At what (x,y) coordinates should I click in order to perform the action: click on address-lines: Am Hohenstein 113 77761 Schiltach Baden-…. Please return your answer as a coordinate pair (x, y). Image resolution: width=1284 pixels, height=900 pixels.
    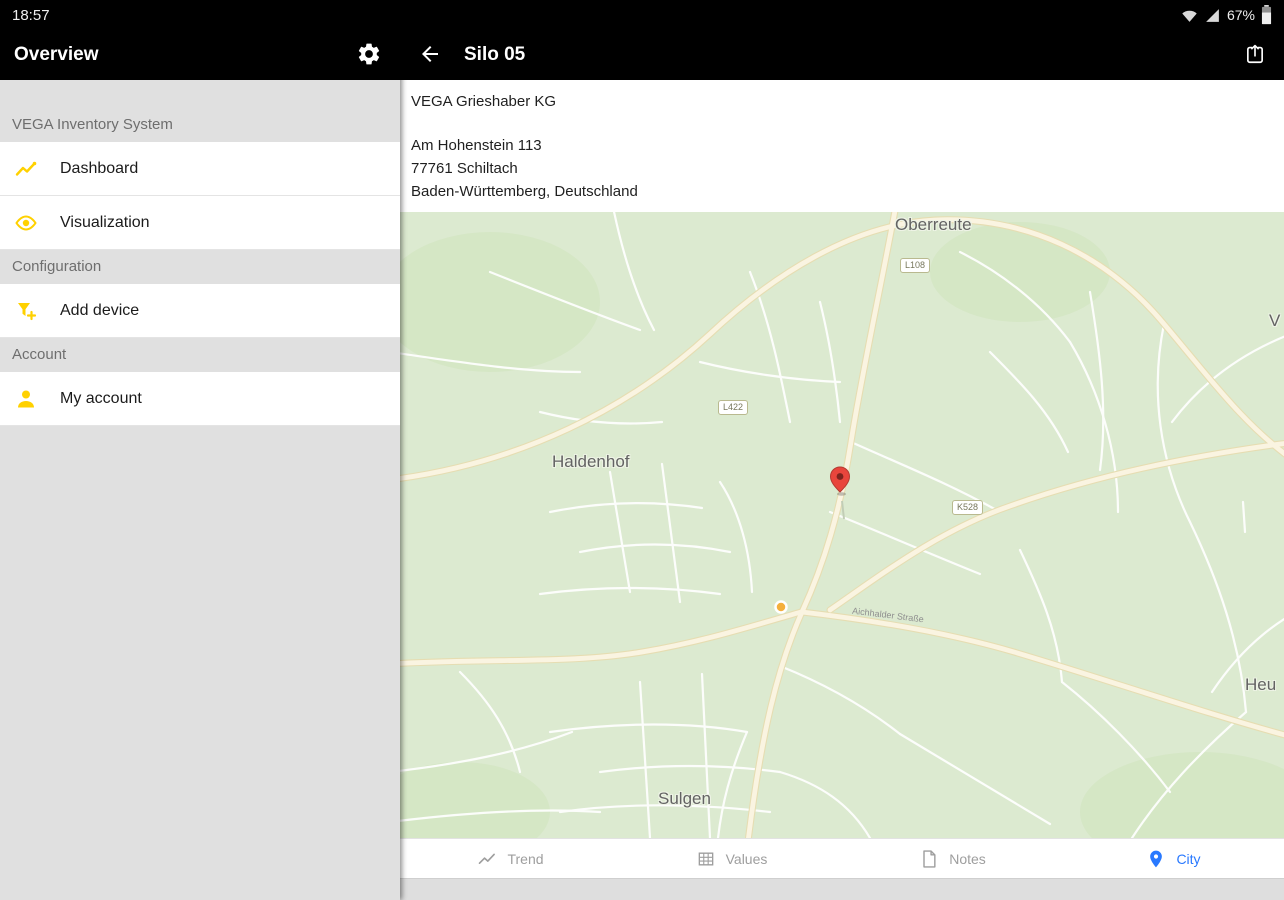
    Looking at the image, I should click on (847, 168).